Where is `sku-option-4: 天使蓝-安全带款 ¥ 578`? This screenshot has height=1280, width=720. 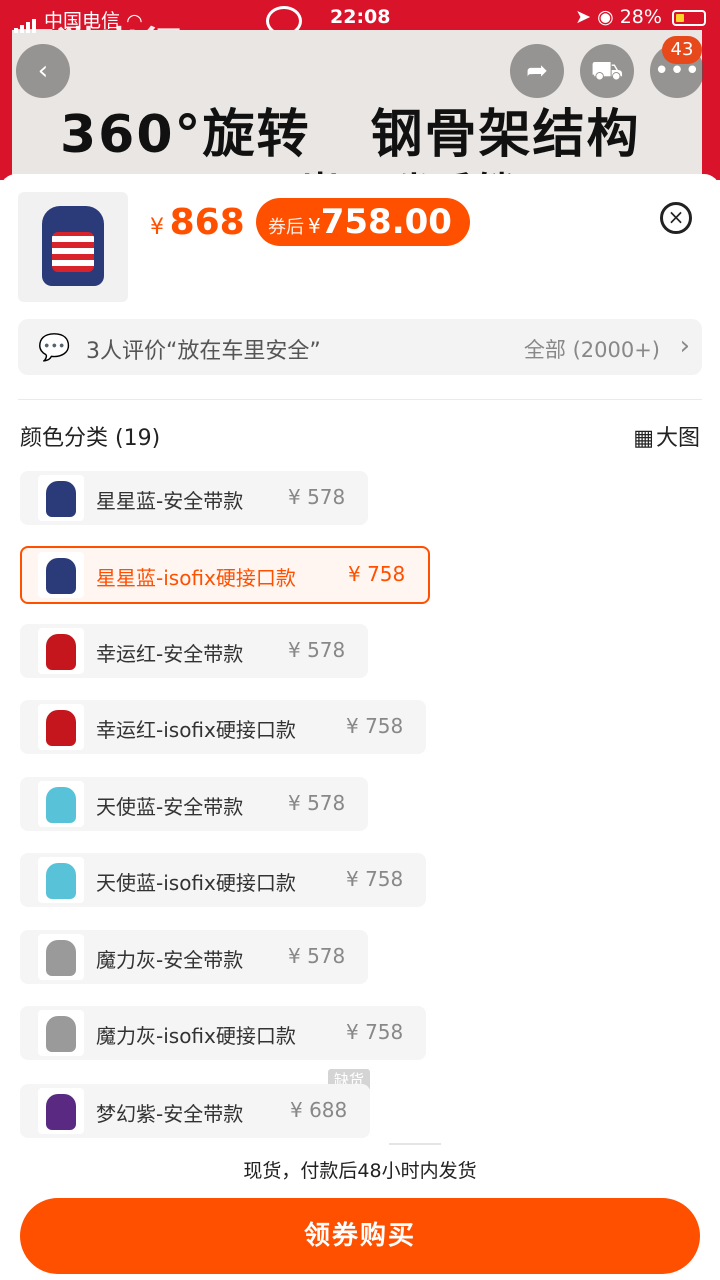 sku-option-4: 天使蓝-安全带款 ¥ 578 is located at coordinates (194, 804).